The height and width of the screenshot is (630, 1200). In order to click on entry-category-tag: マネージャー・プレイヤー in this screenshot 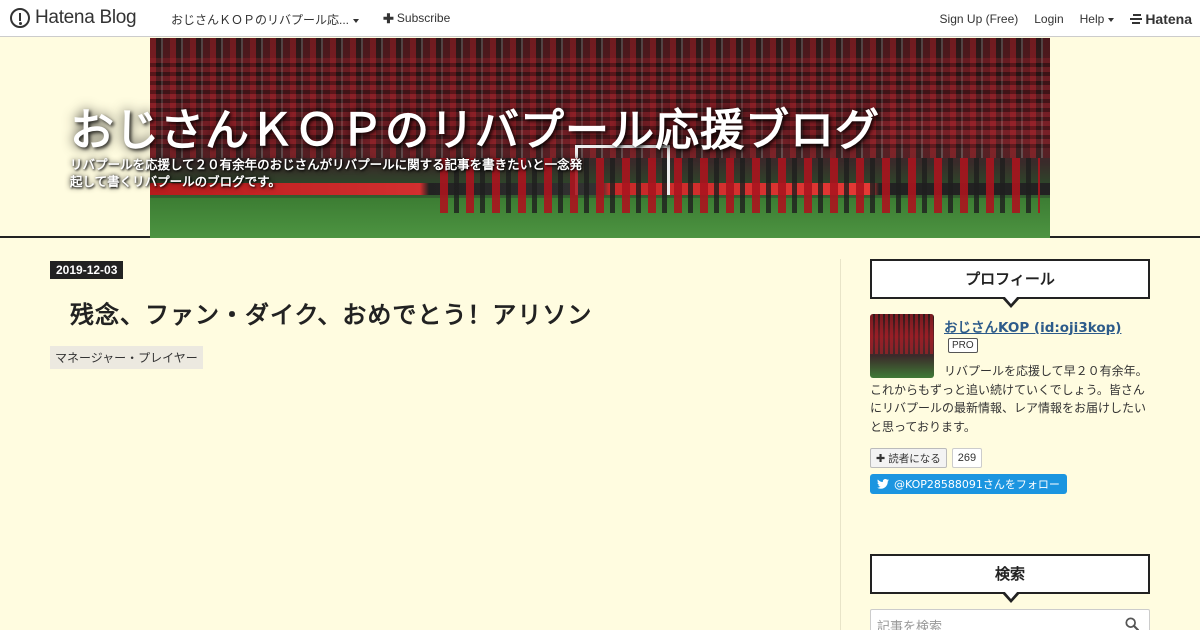, I will do `click(126, 357)`.